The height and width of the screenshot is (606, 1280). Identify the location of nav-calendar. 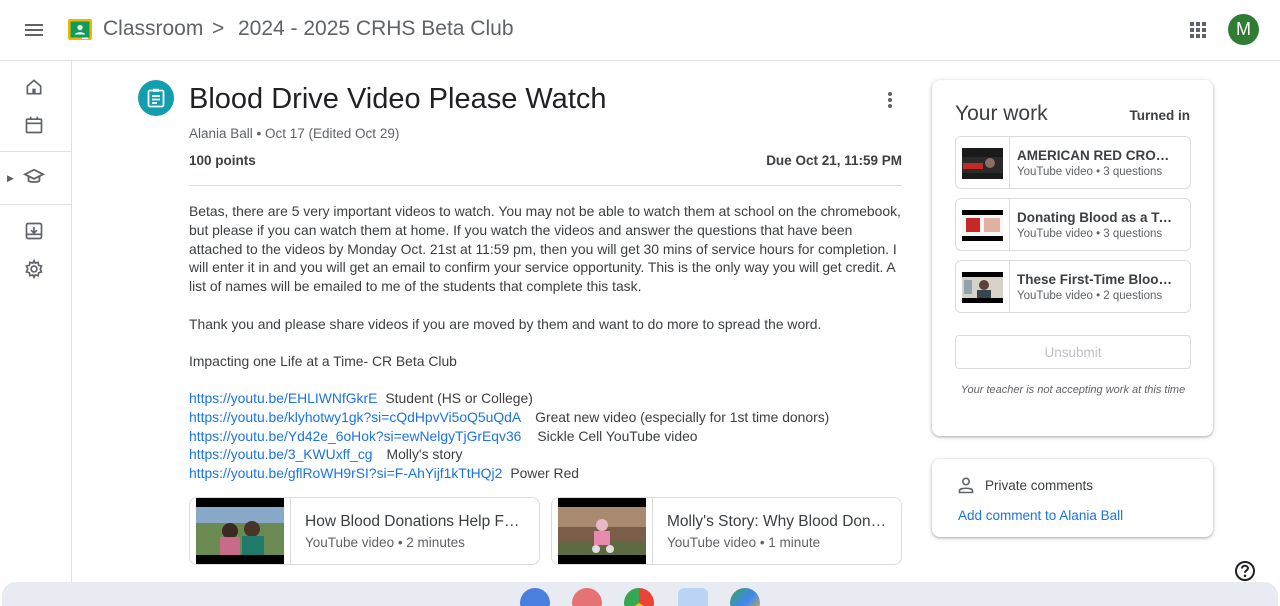
(34, 125).